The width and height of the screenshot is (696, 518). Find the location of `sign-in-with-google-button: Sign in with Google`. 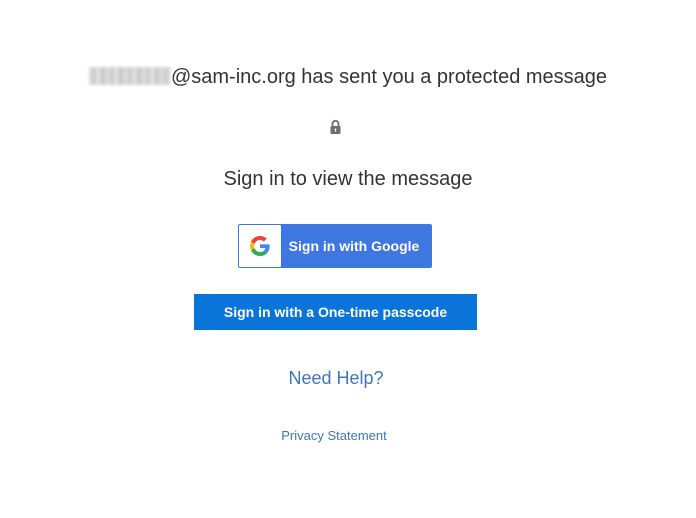

sign-in-with-google-button: Sign in with Google is located at coordinates (335, 246).